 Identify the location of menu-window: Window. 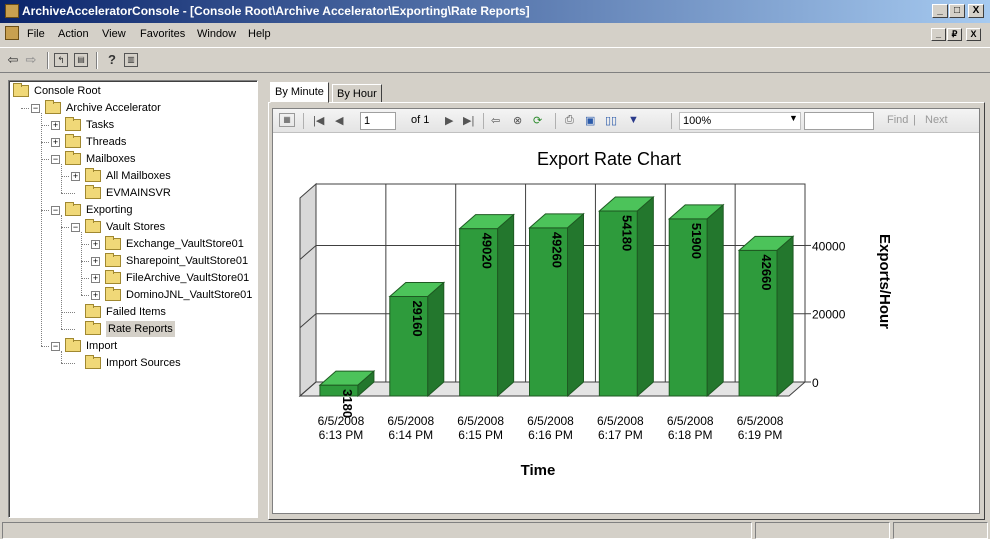
(216, 34).